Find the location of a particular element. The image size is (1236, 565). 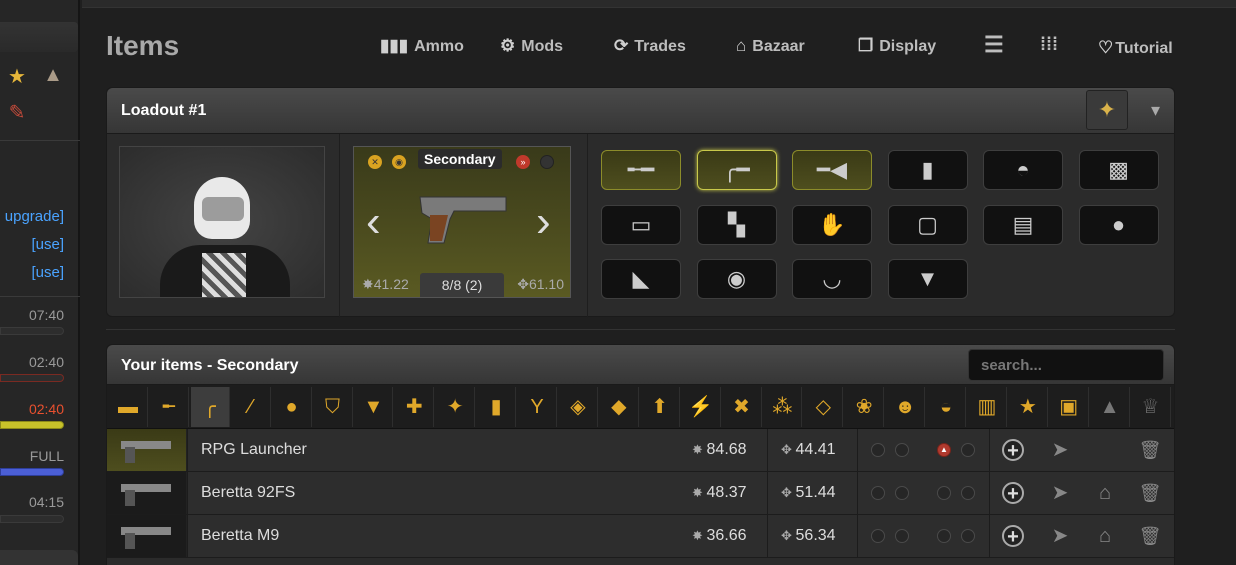

slot-socks: ◣ is located at coordinates (641, 279).